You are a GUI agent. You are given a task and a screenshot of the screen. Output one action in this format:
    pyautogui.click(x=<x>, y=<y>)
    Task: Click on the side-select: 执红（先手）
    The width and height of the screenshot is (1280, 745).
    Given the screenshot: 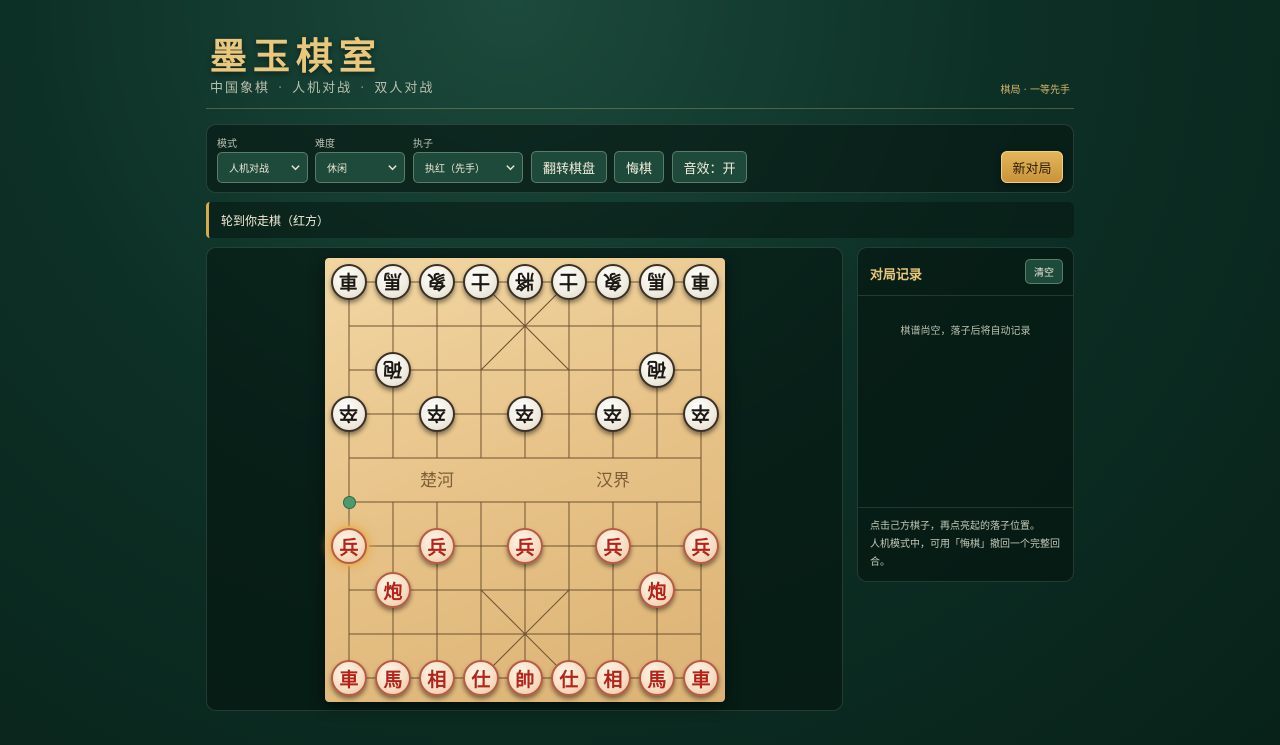 What is the action you would take?
    pyautogui.click(x=468, y=167)
    